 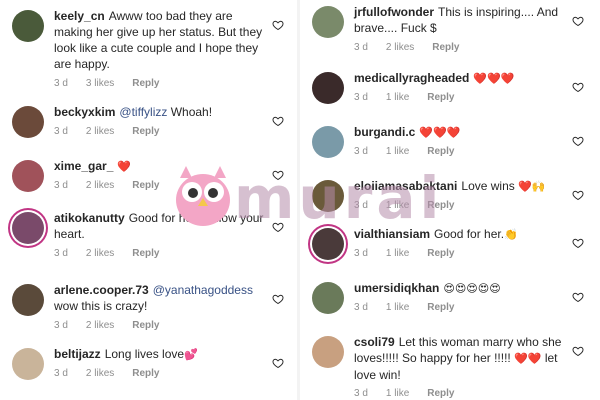 I want to click on watermark-text: murai, so click(x=339, y=198).